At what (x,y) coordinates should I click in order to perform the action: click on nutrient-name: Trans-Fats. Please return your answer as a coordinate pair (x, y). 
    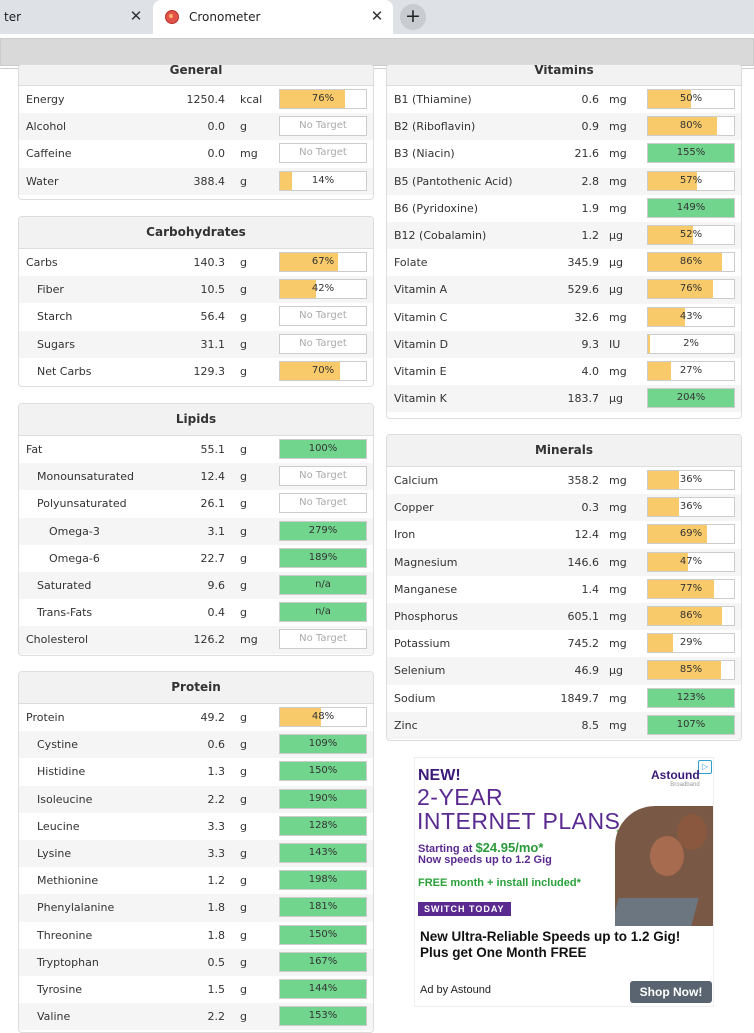
    Looking at the image, I should click on (65, 613).